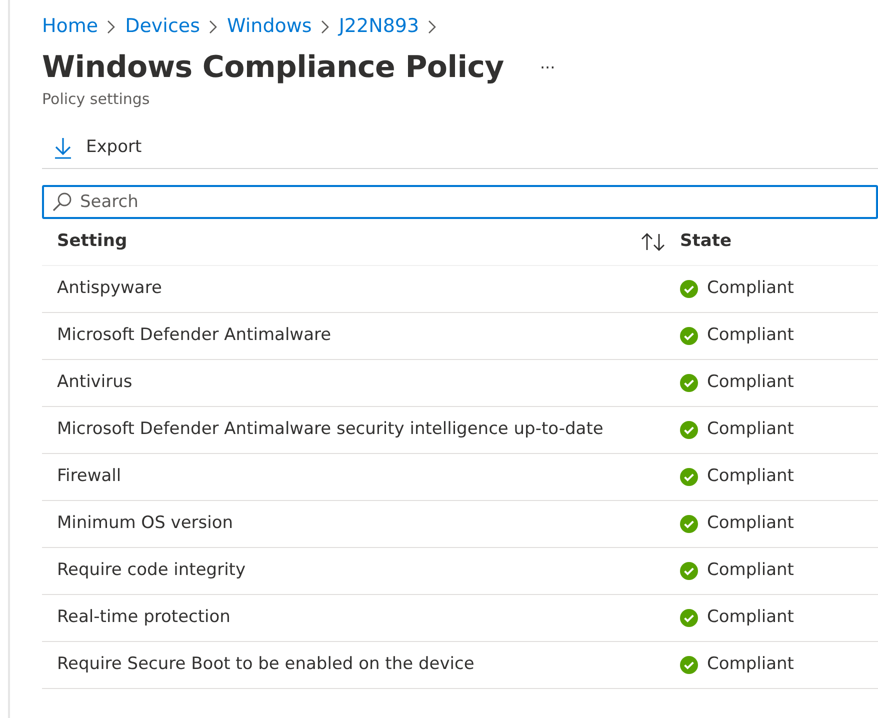 Image resolution: width=878 pixels, height=718 pixels. What do you see at coordinates (92, 241) in the screenshot?
I see `column-header: Setting` at bounding box center [92, 241].